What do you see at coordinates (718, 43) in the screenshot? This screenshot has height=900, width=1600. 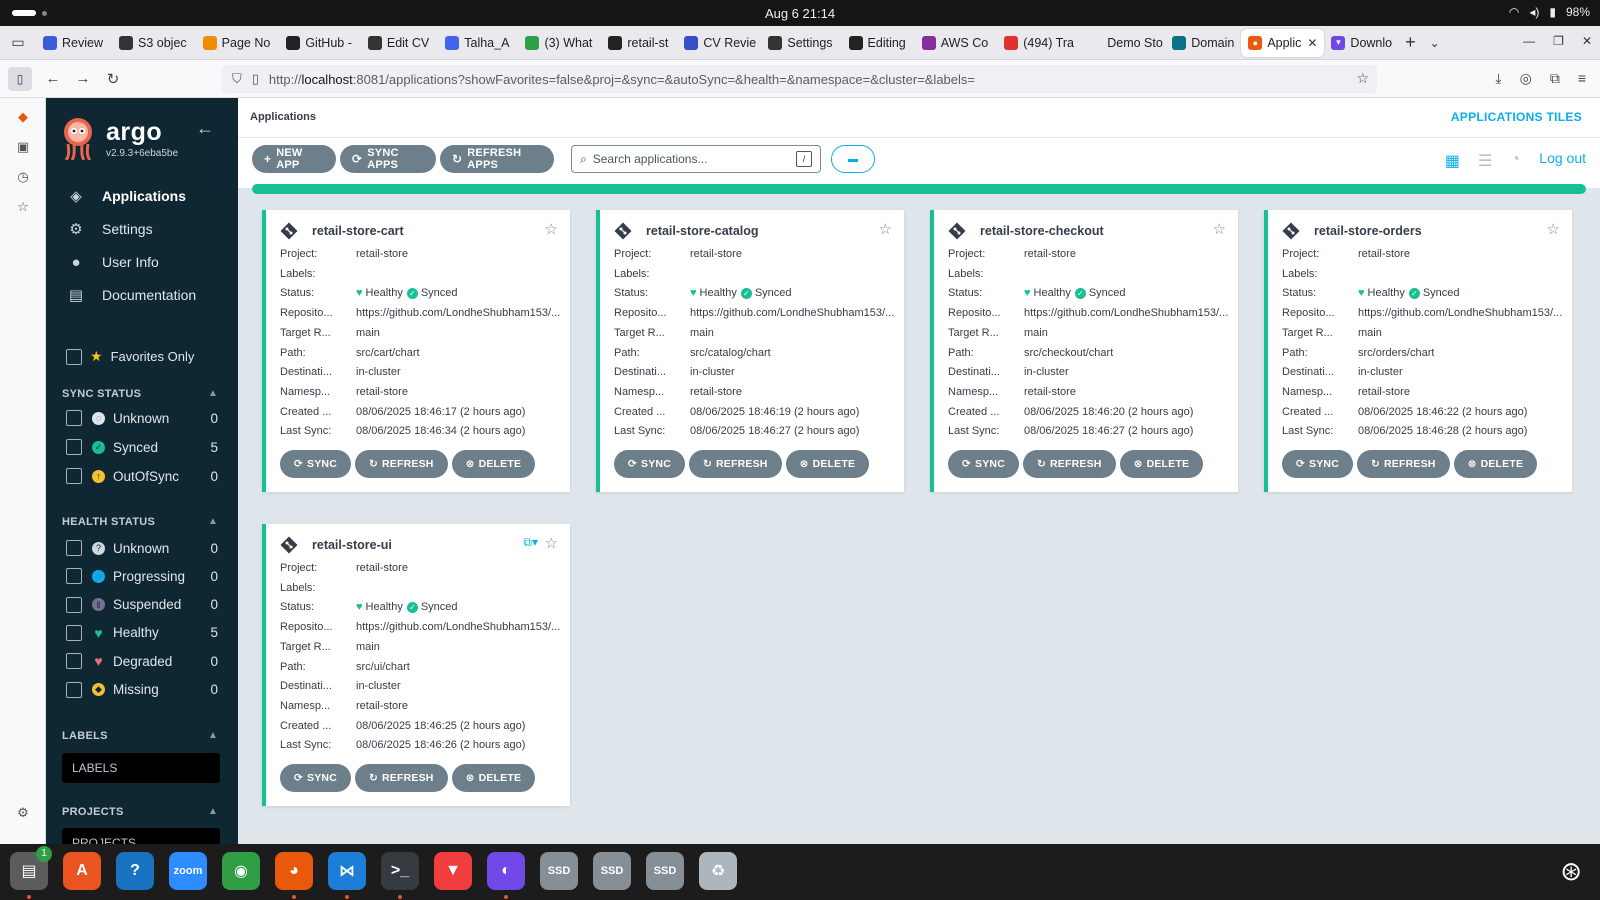 I see `tab-cv-revie: CV Revie` at bounding box center [718, 43].